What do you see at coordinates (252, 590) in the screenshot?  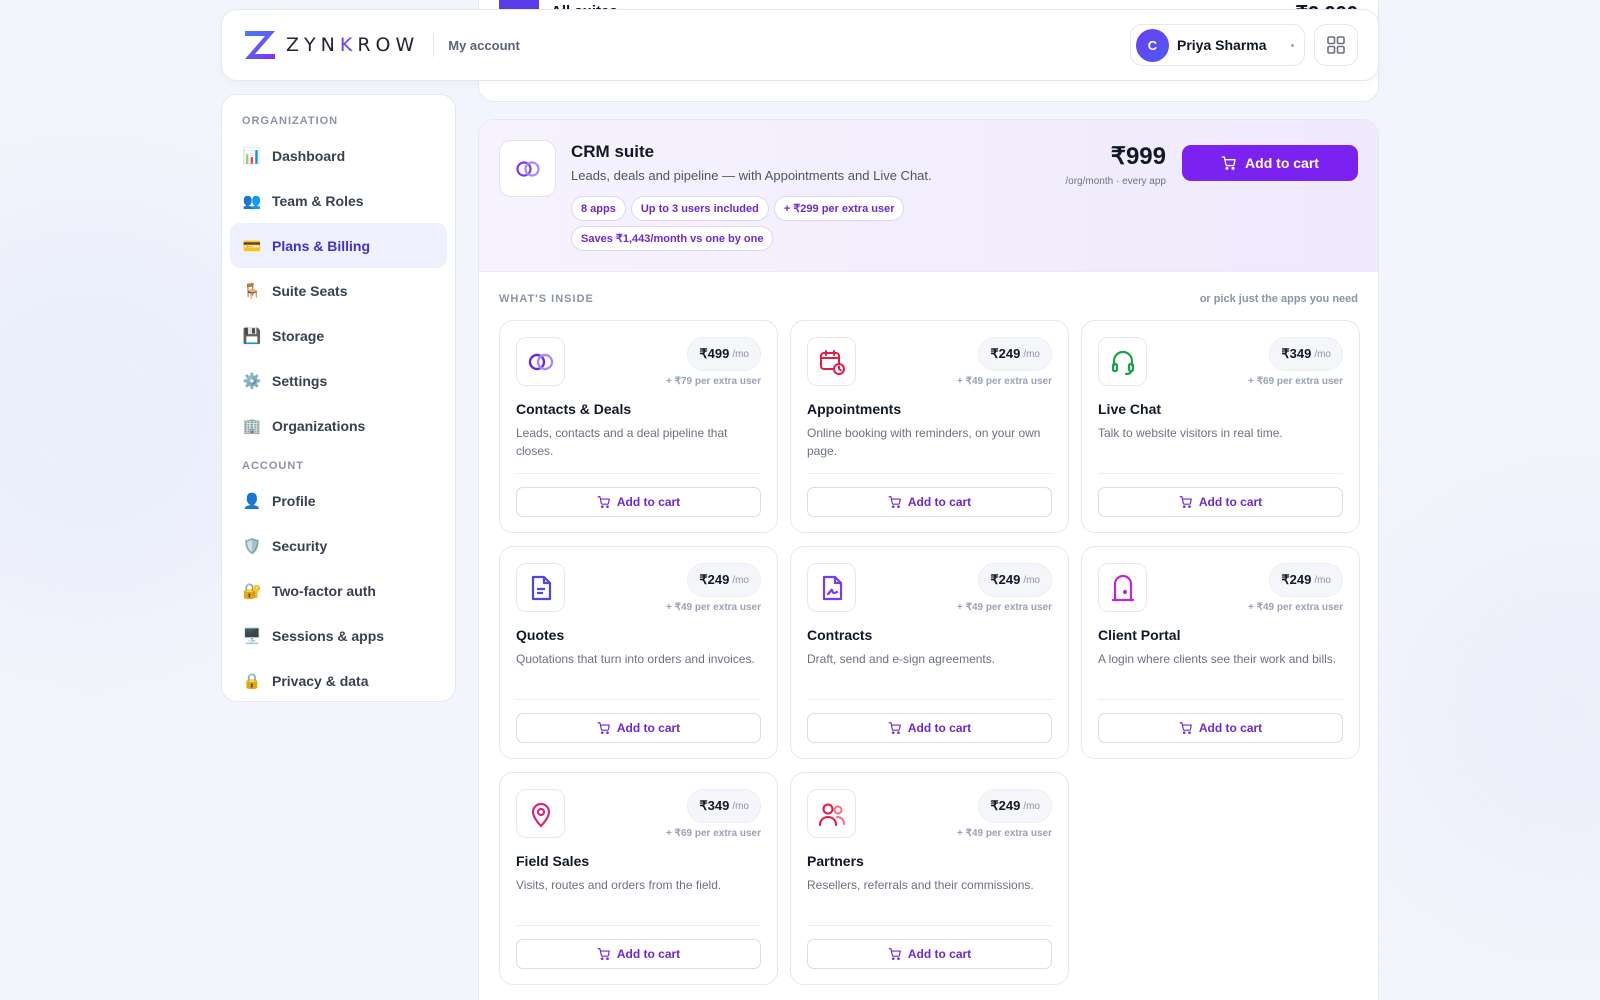 I see `lock-key-icon: 🔐` at bounding box center [252, 590].